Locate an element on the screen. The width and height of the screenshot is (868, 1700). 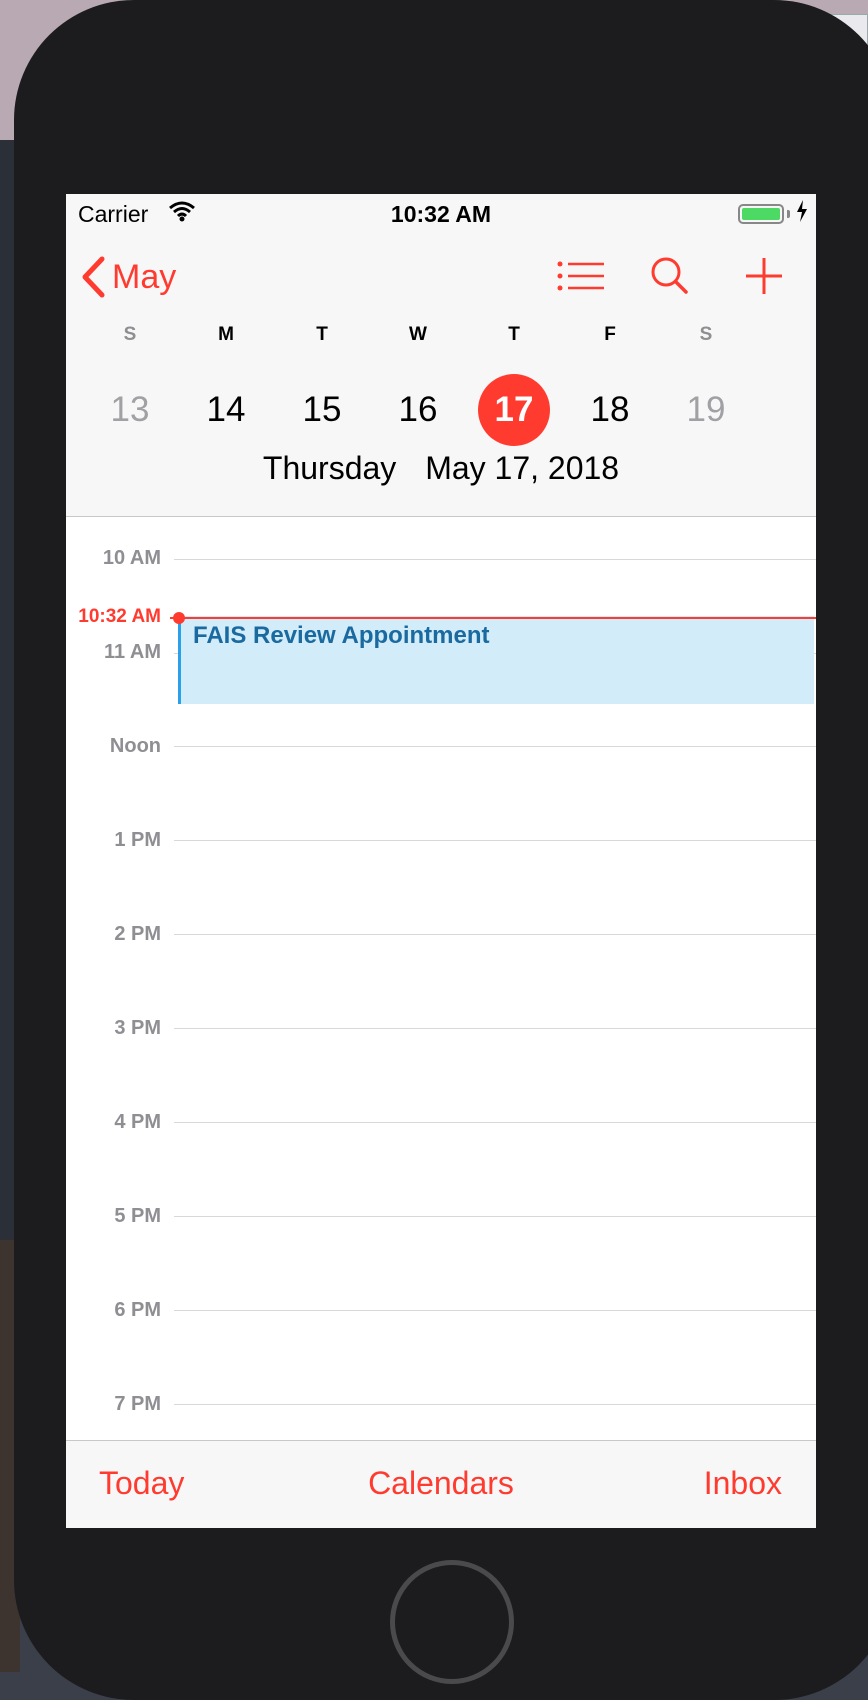
bottom-toolbar: Today Calendars Inbox is located at coordinates (441, 1484).